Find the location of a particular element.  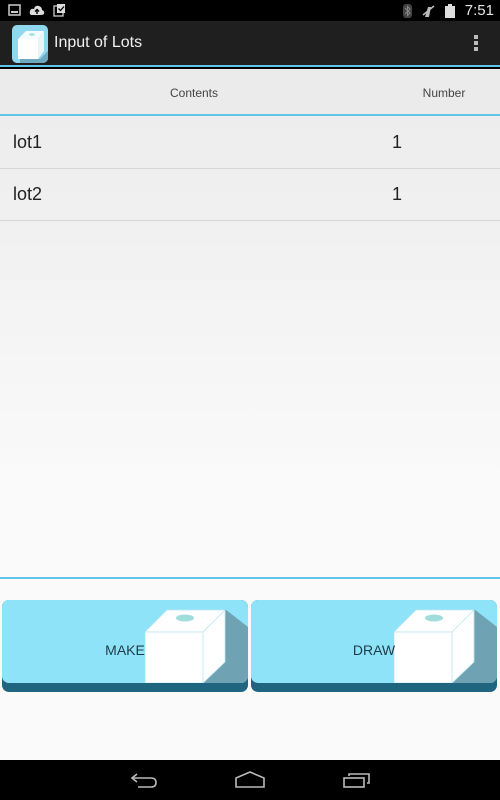

home-icon is located at coordinates (250, 780).